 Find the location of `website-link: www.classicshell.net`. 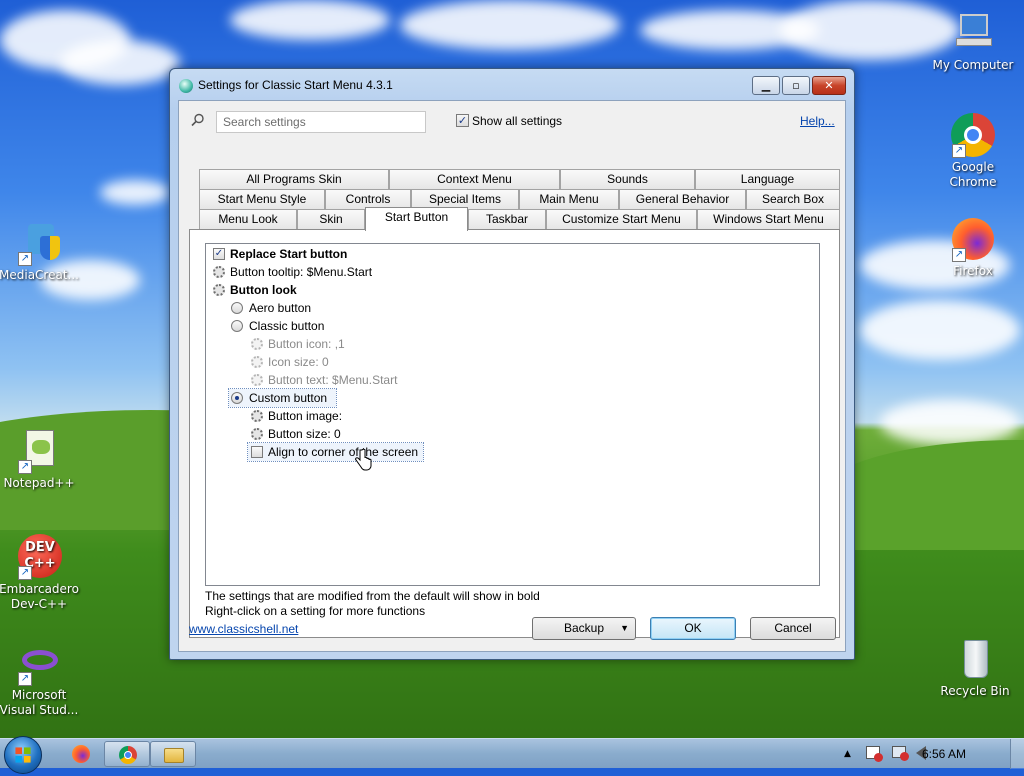

website-link: www.classicshell.net is located at coordinates (243, 629).